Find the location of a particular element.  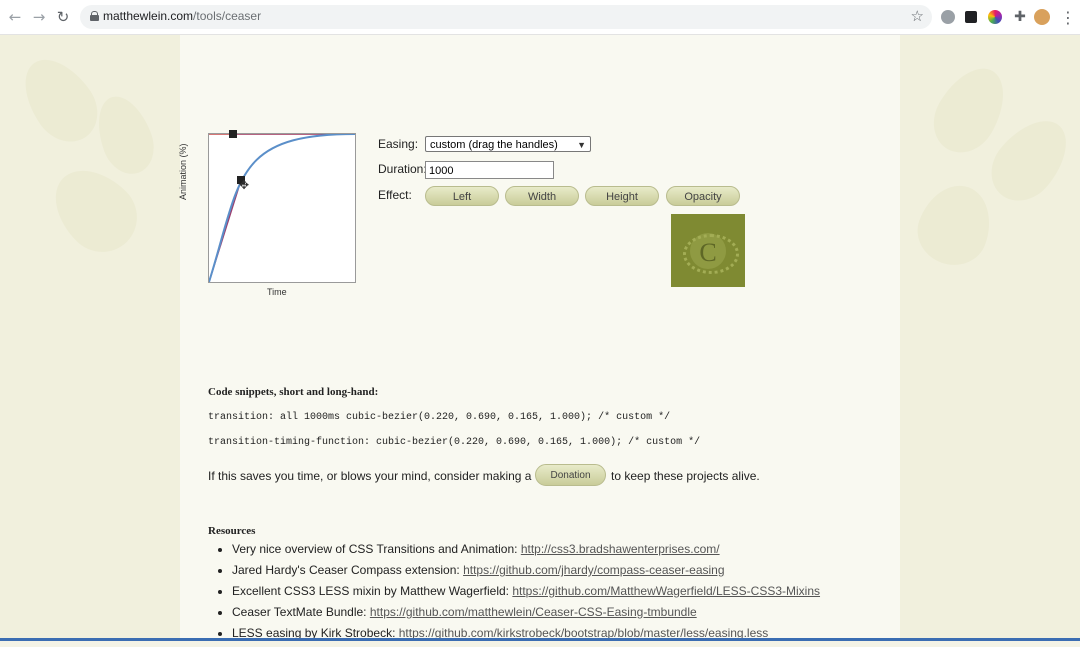

easing-select-value: custom (drag the handles) is located at coordinates (494, 145).